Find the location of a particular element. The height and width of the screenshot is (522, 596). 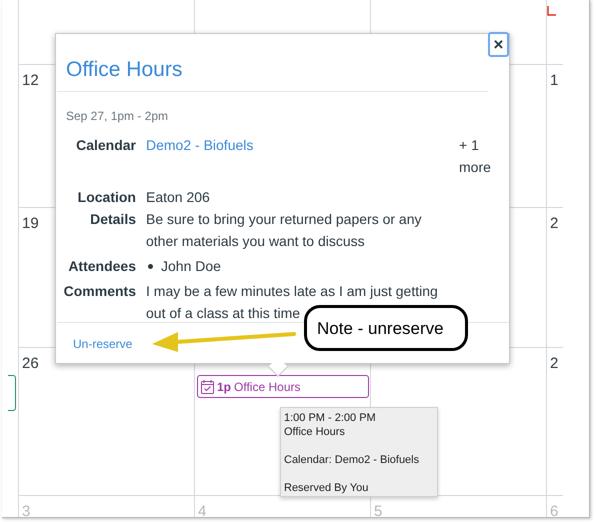

tooltip-line: Calendar: Demo2 - Biofuels is located at coordinates (352, 460).